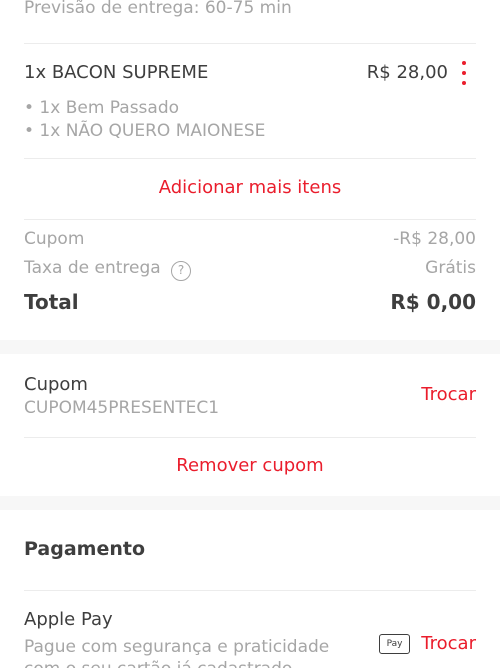 The image size is (500, 668). I want to click on apple-pay-badge-label: Pay, so click(394, 644).